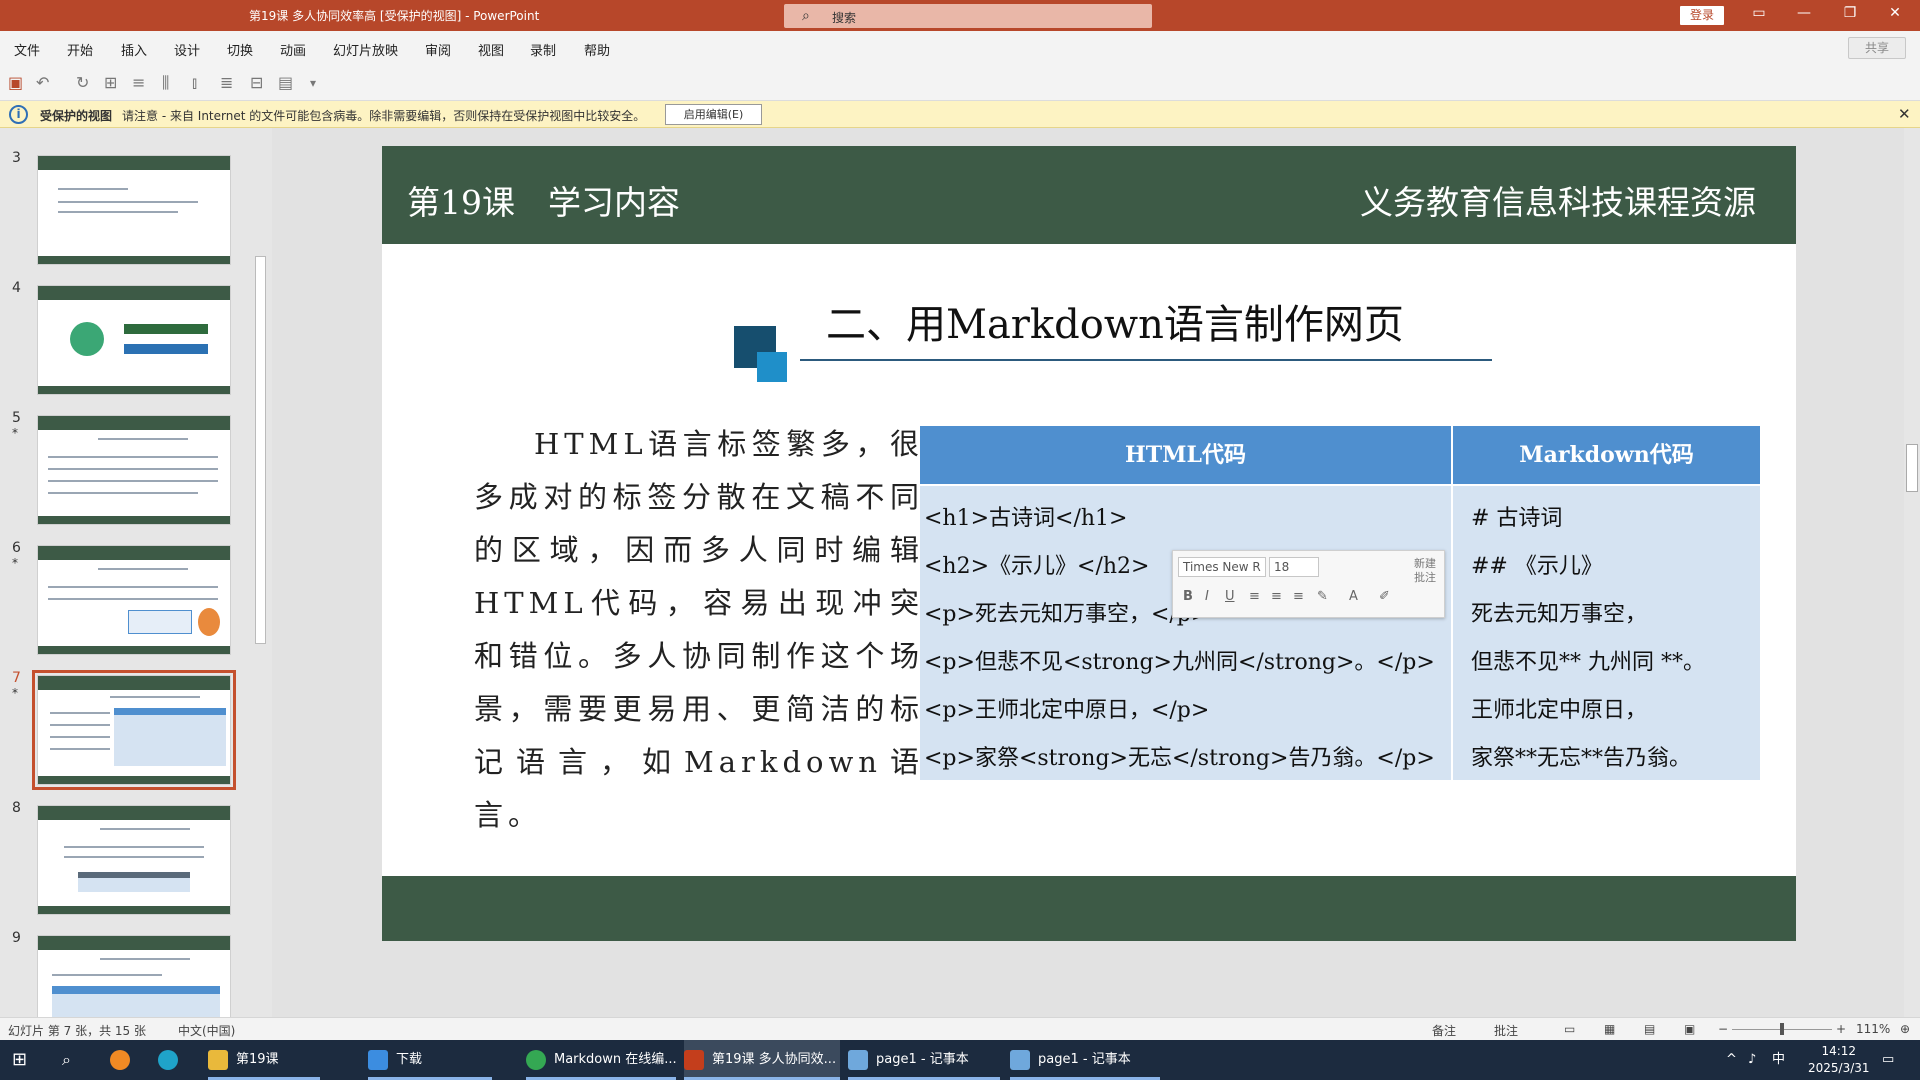  I want to click on taskbar-item-notepad-2: page1 - 记事本, so click(1085, 1060).